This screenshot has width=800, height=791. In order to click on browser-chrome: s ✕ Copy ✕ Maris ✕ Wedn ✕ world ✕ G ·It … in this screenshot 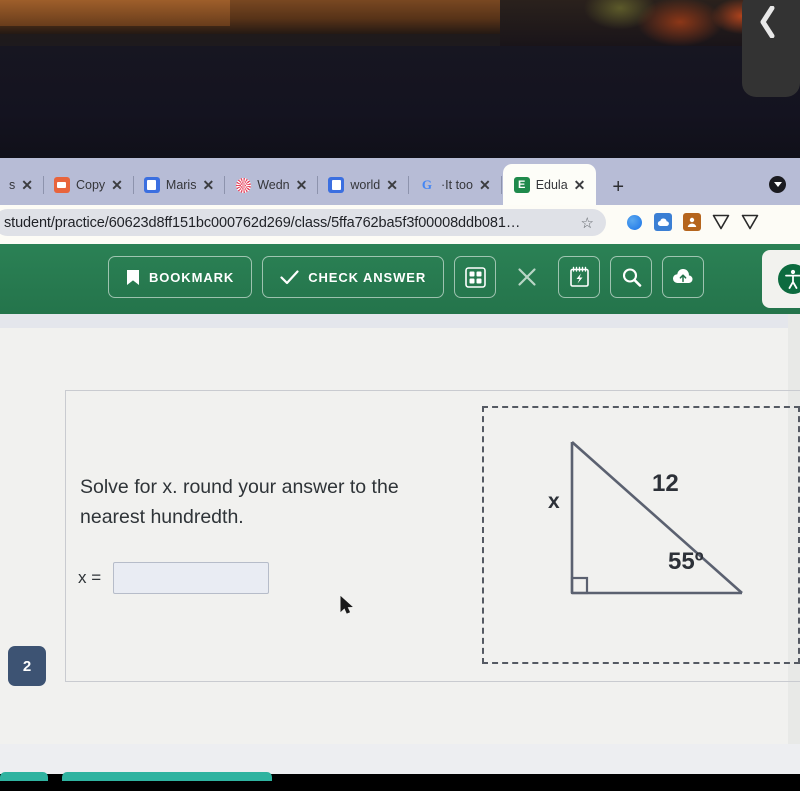, I will do `click(400, 204)`.